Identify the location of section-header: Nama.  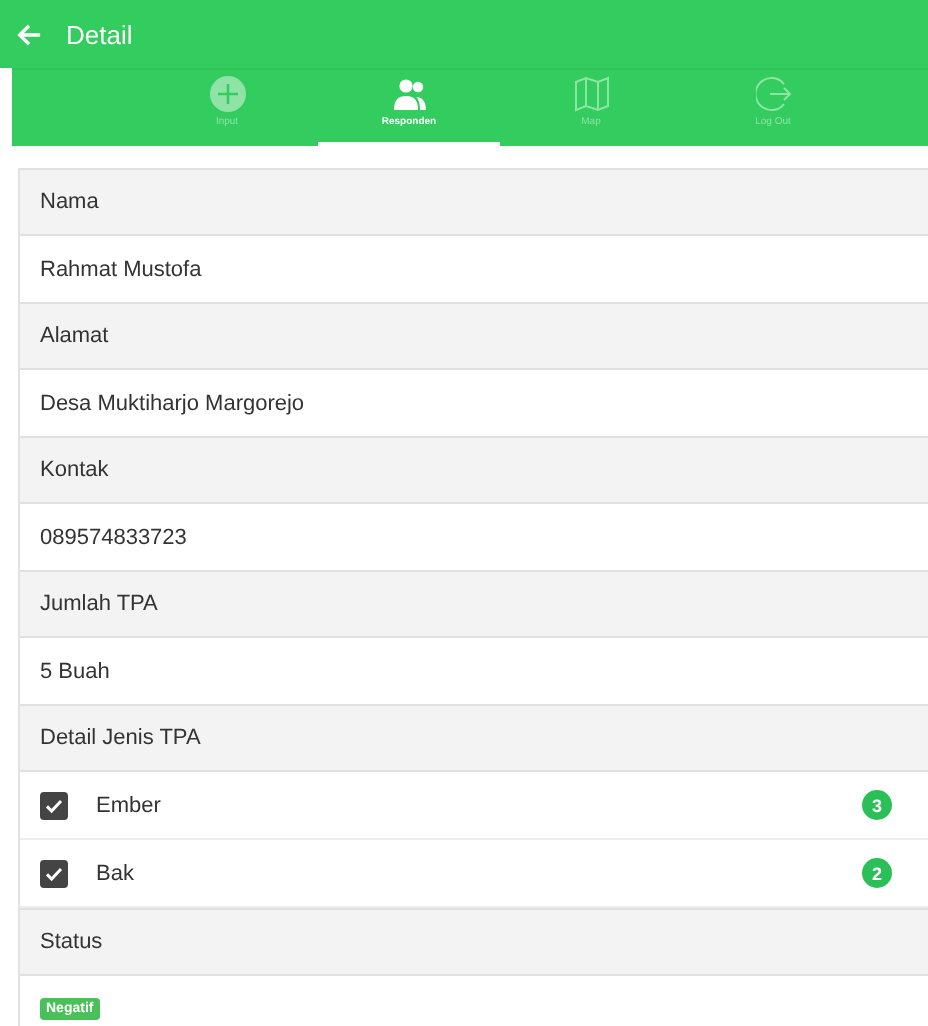
(474, 202).